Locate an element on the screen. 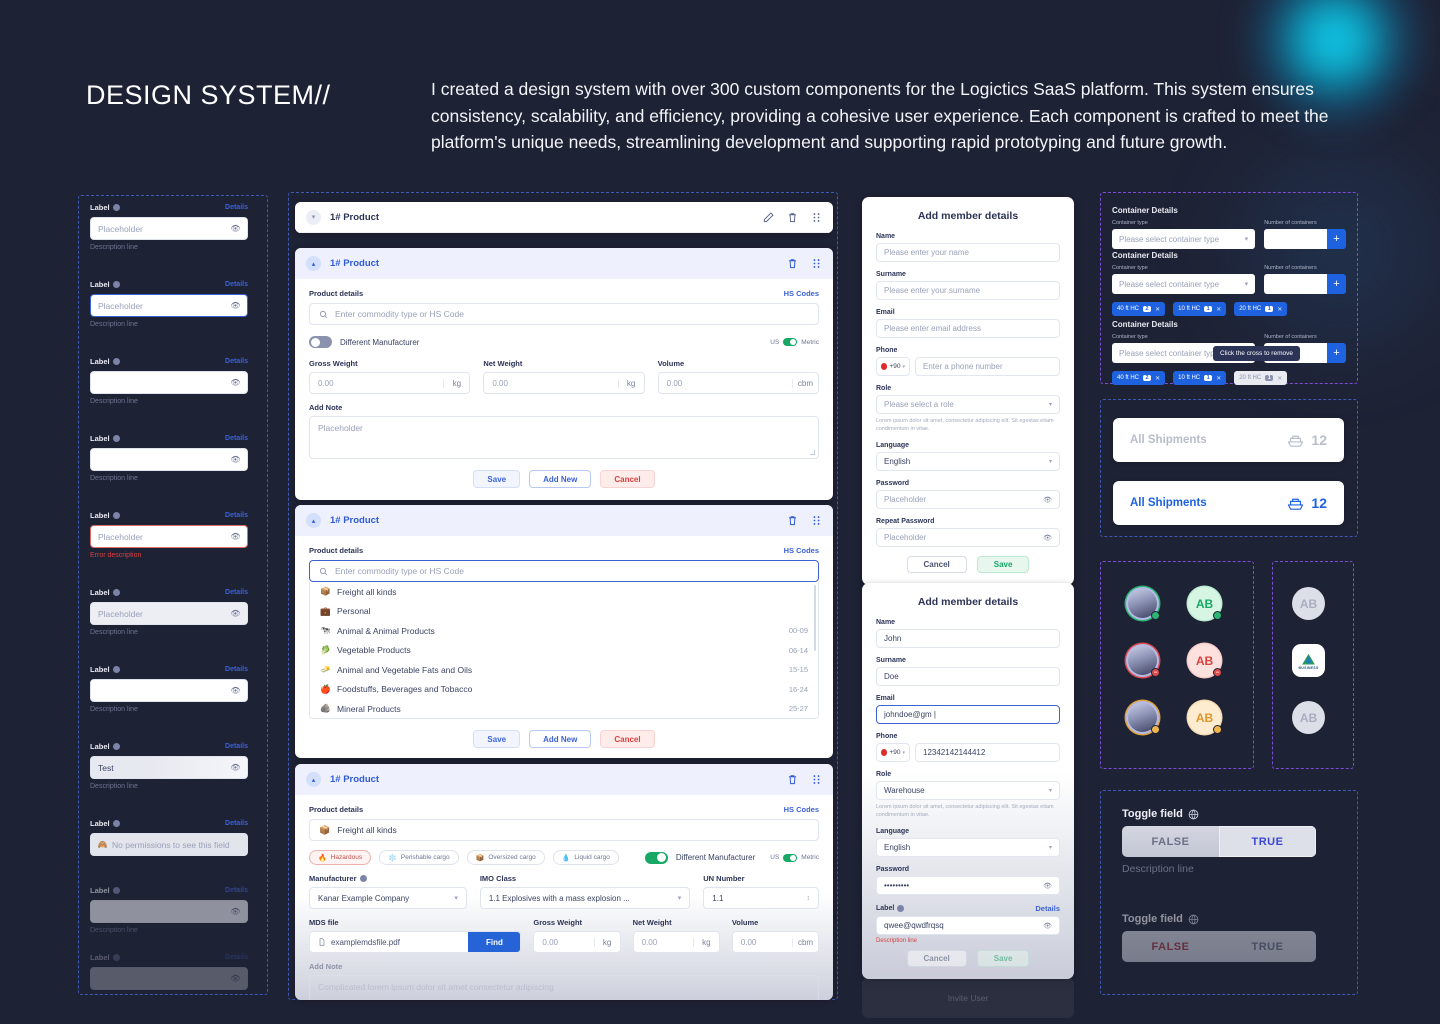 The width and height of the screenshot is (1440, 1024). dropdown-item: 🪨 Mineral Products 25-27 is located at coordinates (564, 708).